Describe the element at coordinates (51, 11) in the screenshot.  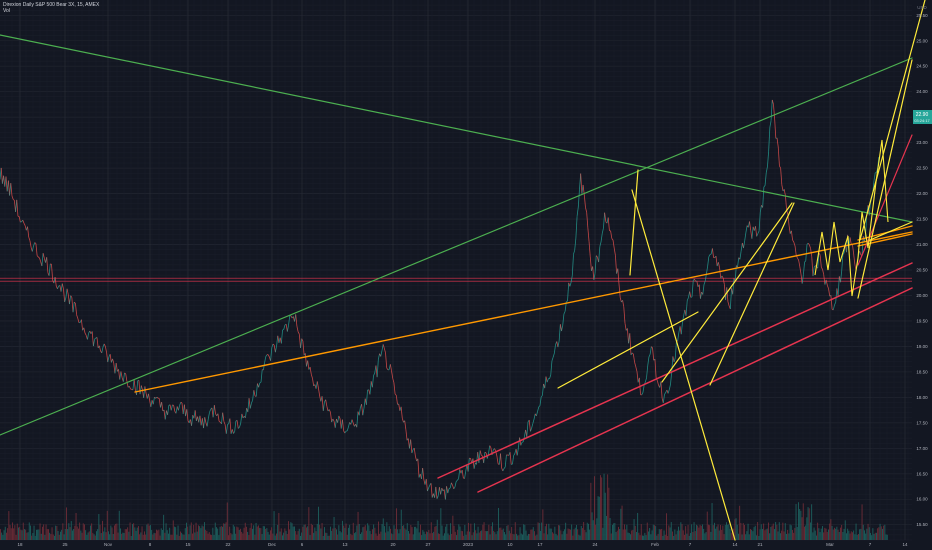
I see `volume-indicator-label: Vol` at that location.